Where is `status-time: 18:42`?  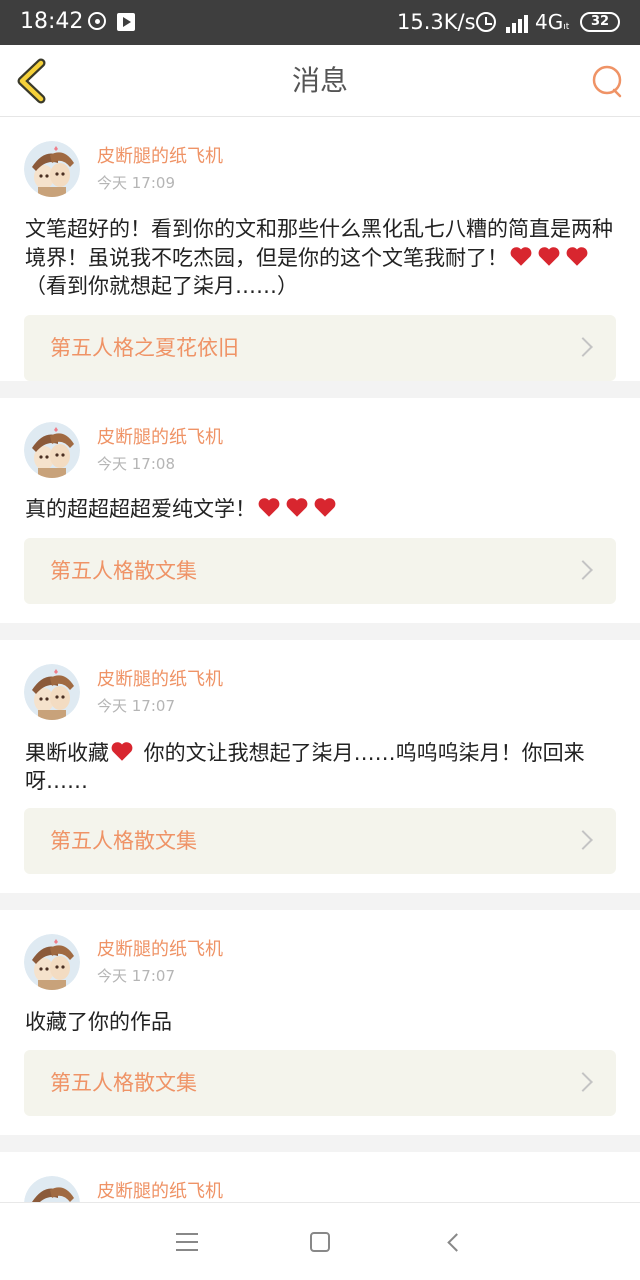 status-time: 18:42 is located at coordinates (52, 21).